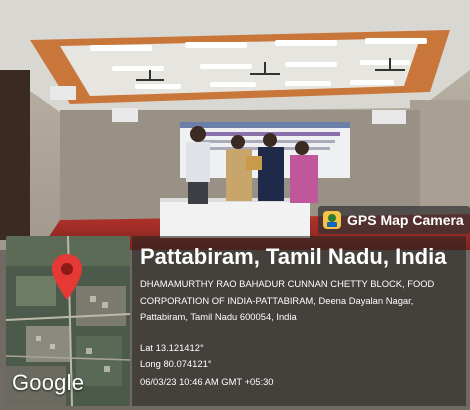 Image resolution: width=470 pixels, height=410 pixels. I want to click on badge-label: GPS Map Camera, so click(405, 220).